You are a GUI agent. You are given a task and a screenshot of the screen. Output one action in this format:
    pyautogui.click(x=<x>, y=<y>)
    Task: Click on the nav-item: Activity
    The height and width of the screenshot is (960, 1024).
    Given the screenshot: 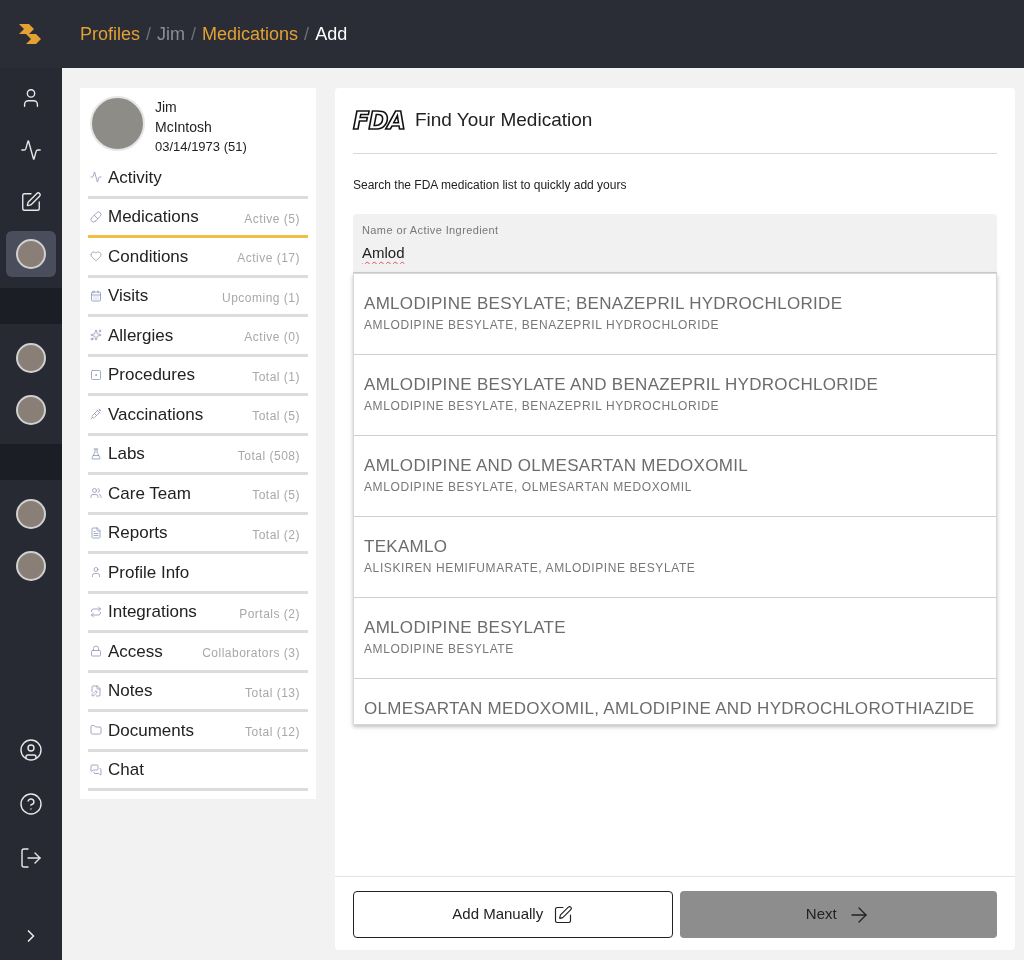 What is the action you would take?
    pyautogui.click(x=198, y=179)
    